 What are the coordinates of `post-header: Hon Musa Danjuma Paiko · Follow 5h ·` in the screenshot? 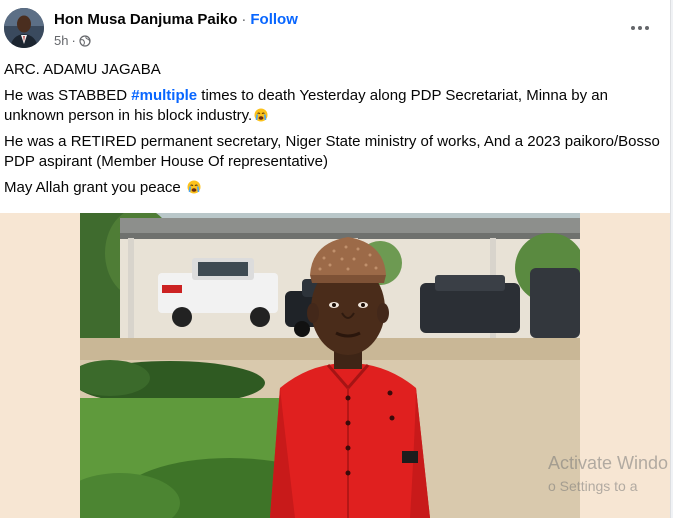 It's located at (335, 28).